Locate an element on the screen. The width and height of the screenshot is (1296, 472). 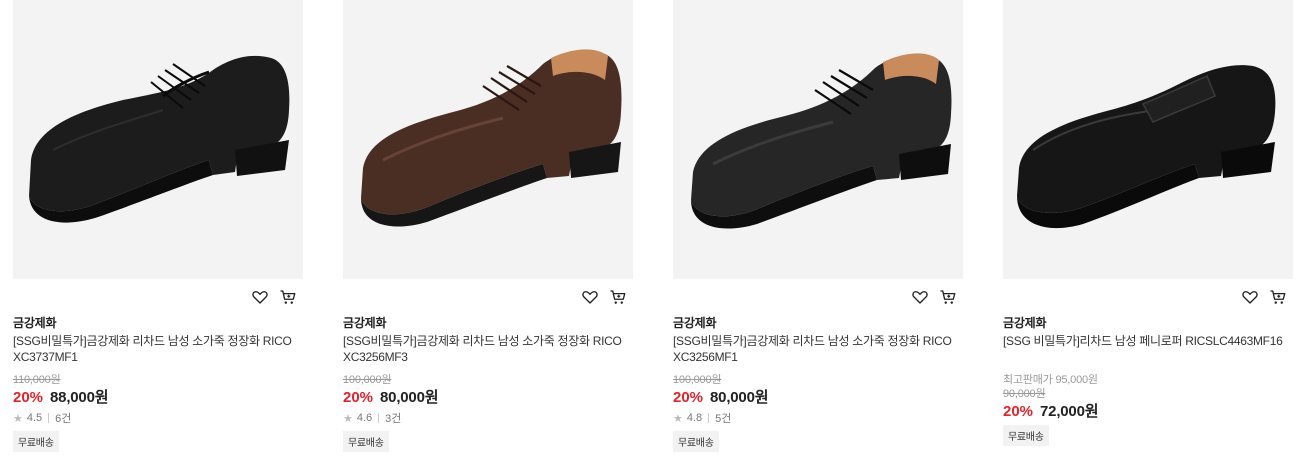
rating-score: 4.5 is located at coordinates (34, 418).